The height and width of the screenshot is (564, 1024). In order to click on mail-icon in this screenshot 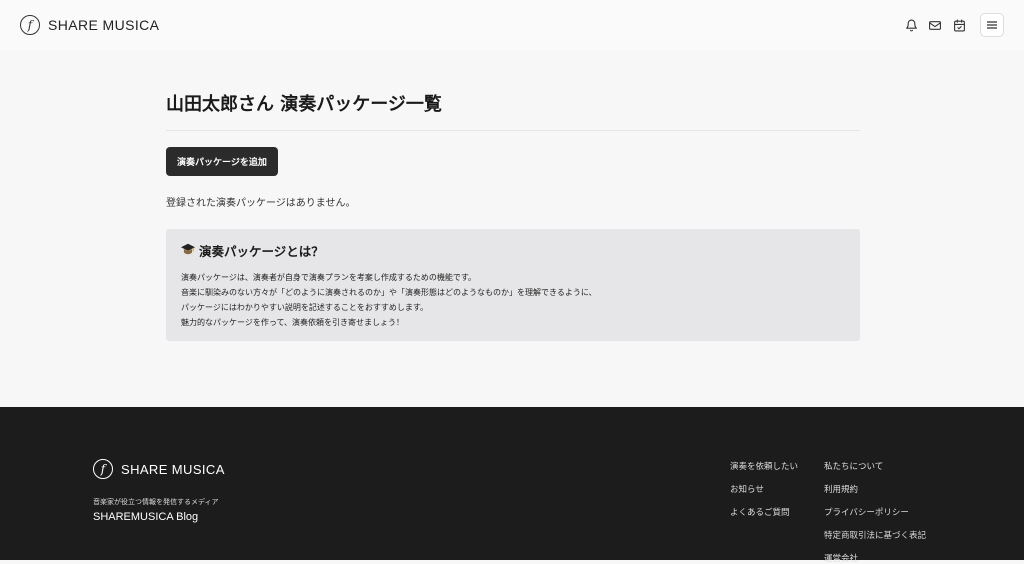, I will do `click(935, 25)`.